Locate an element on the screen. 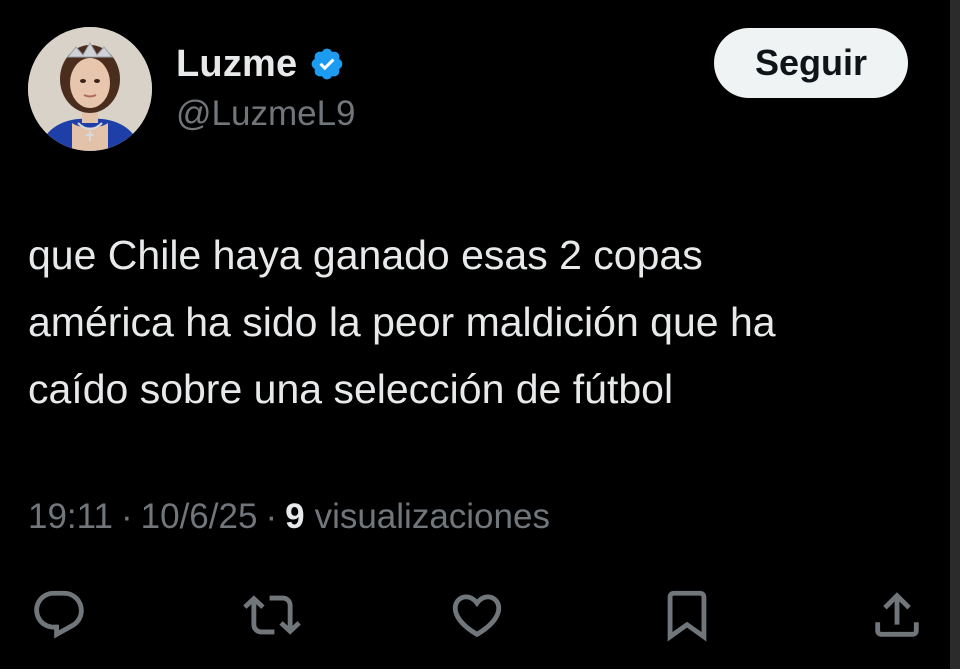 The image size is (960, 669). retweet-icon is located at coordinates (272, 615).